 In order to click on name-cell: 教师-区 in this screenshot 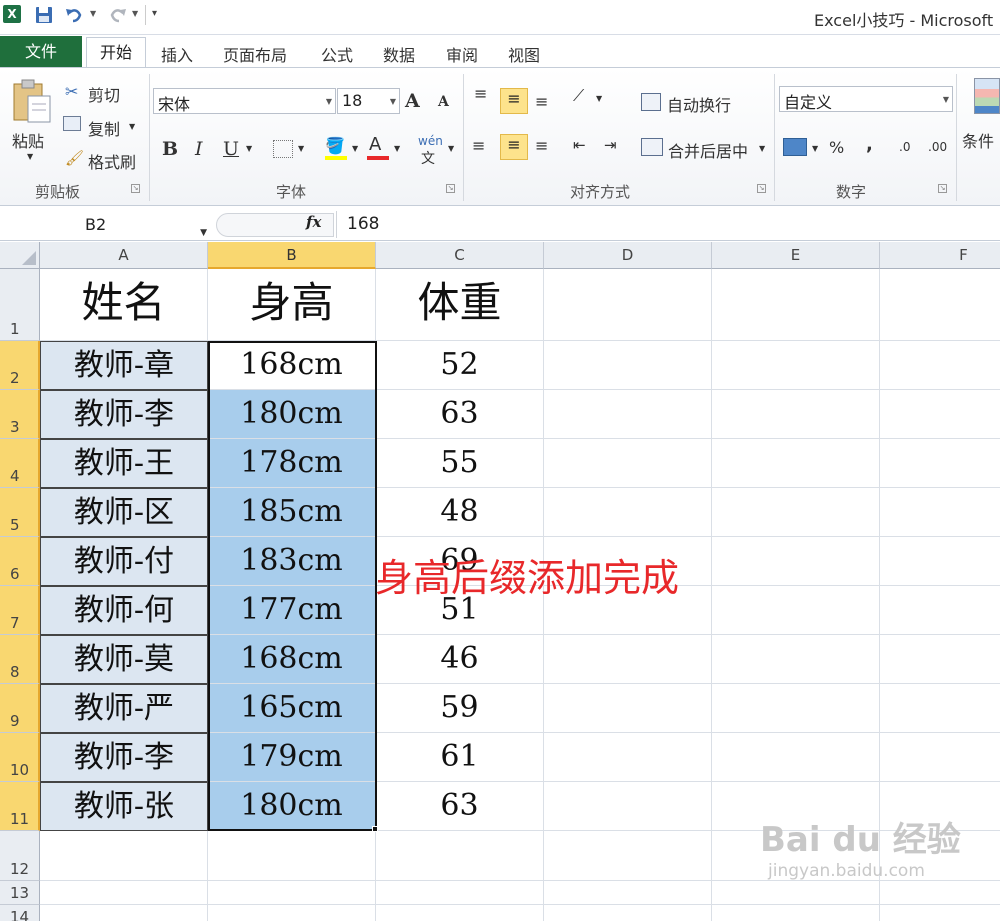, I will do `click(124, 512)`.